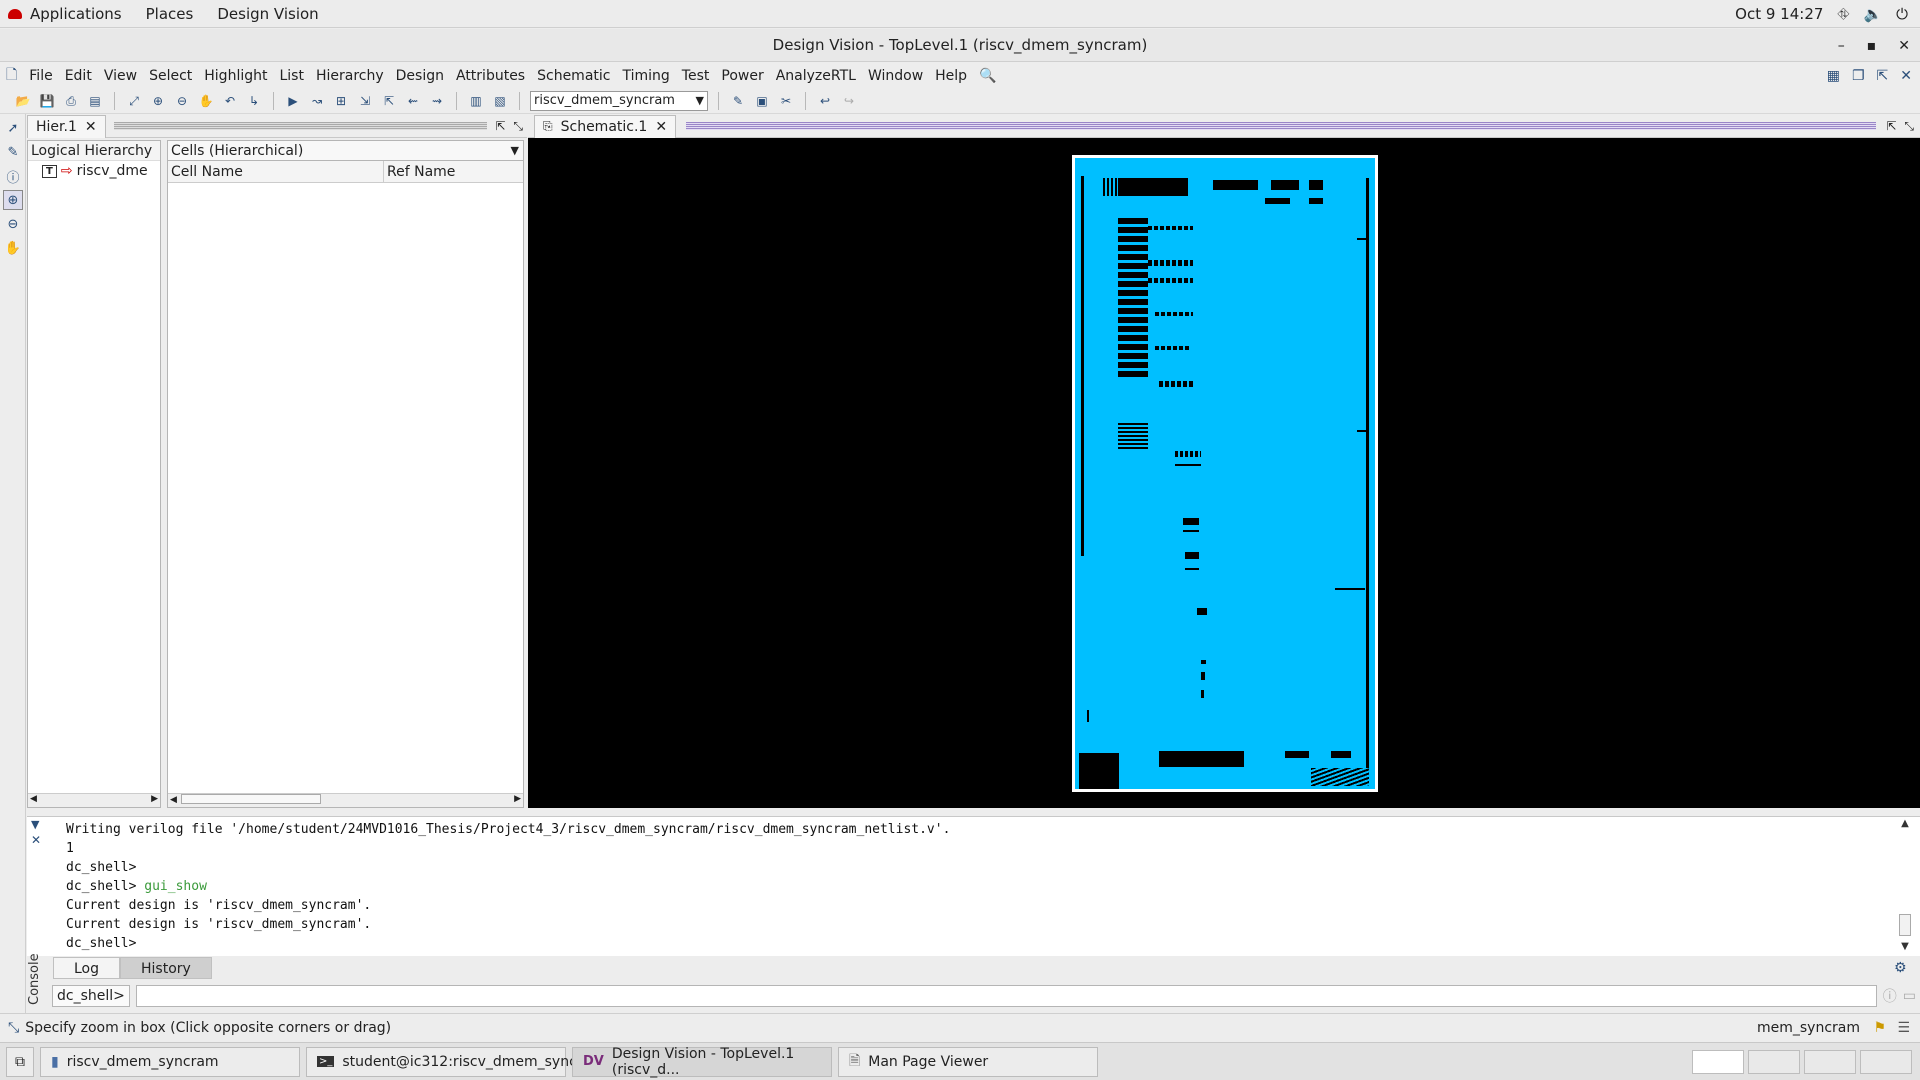 The image size is (1920, 1080). Describe the element at coordinates (951, 76) in the screenshot. I see `menu-help: Help` at that location.